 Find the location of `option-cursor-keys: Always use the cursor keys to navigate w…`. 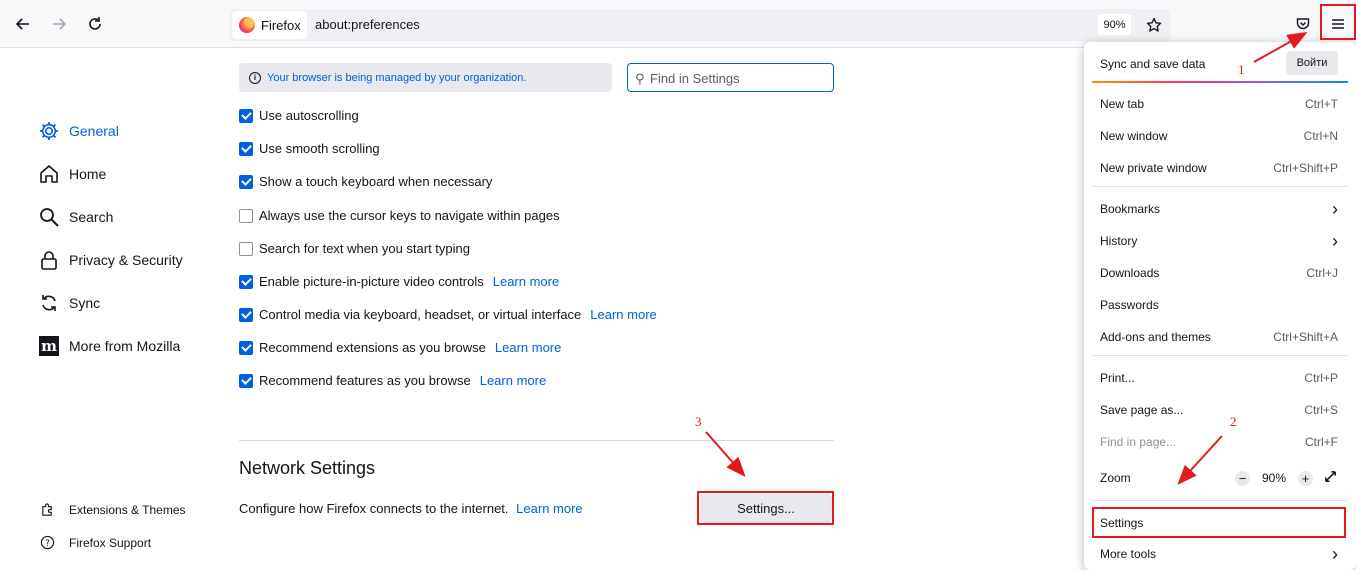

option-cursor-keys: Always use the cursor keys to navigate w… is located at coordinates (399, 215).